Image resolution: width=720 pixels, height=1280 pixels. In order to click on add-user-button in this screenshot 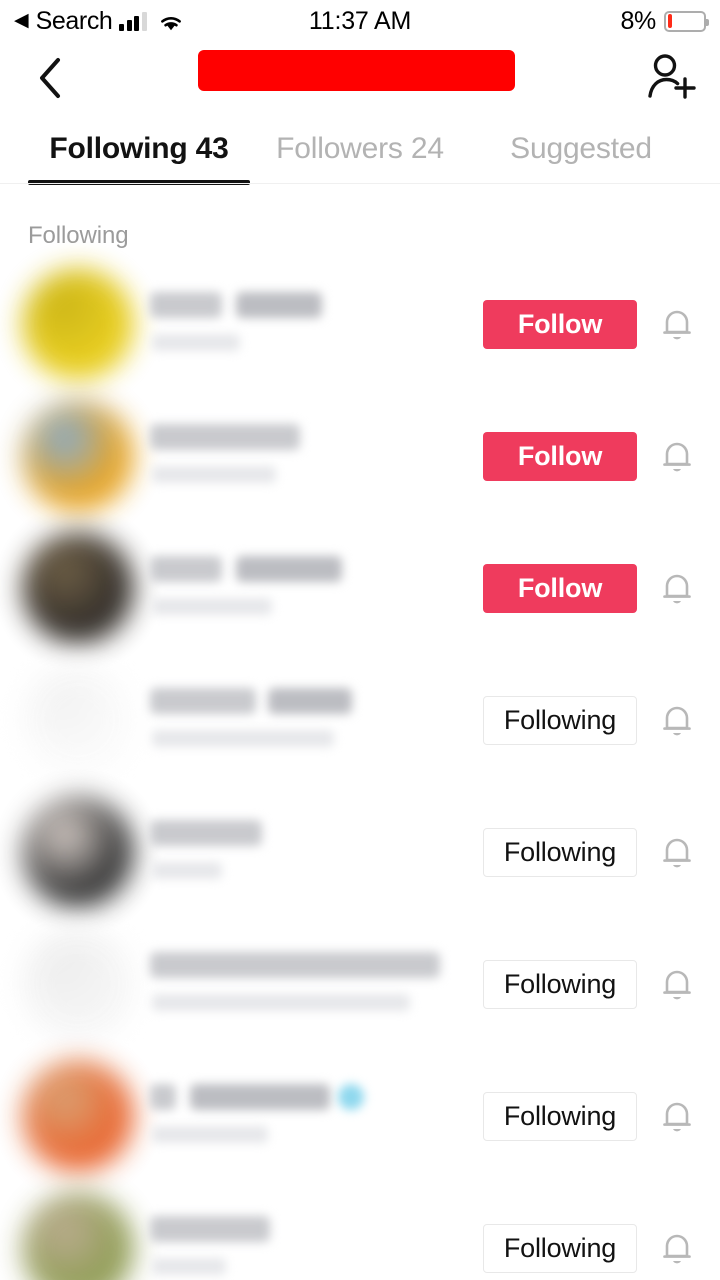, I will do `click(670, 78)`.